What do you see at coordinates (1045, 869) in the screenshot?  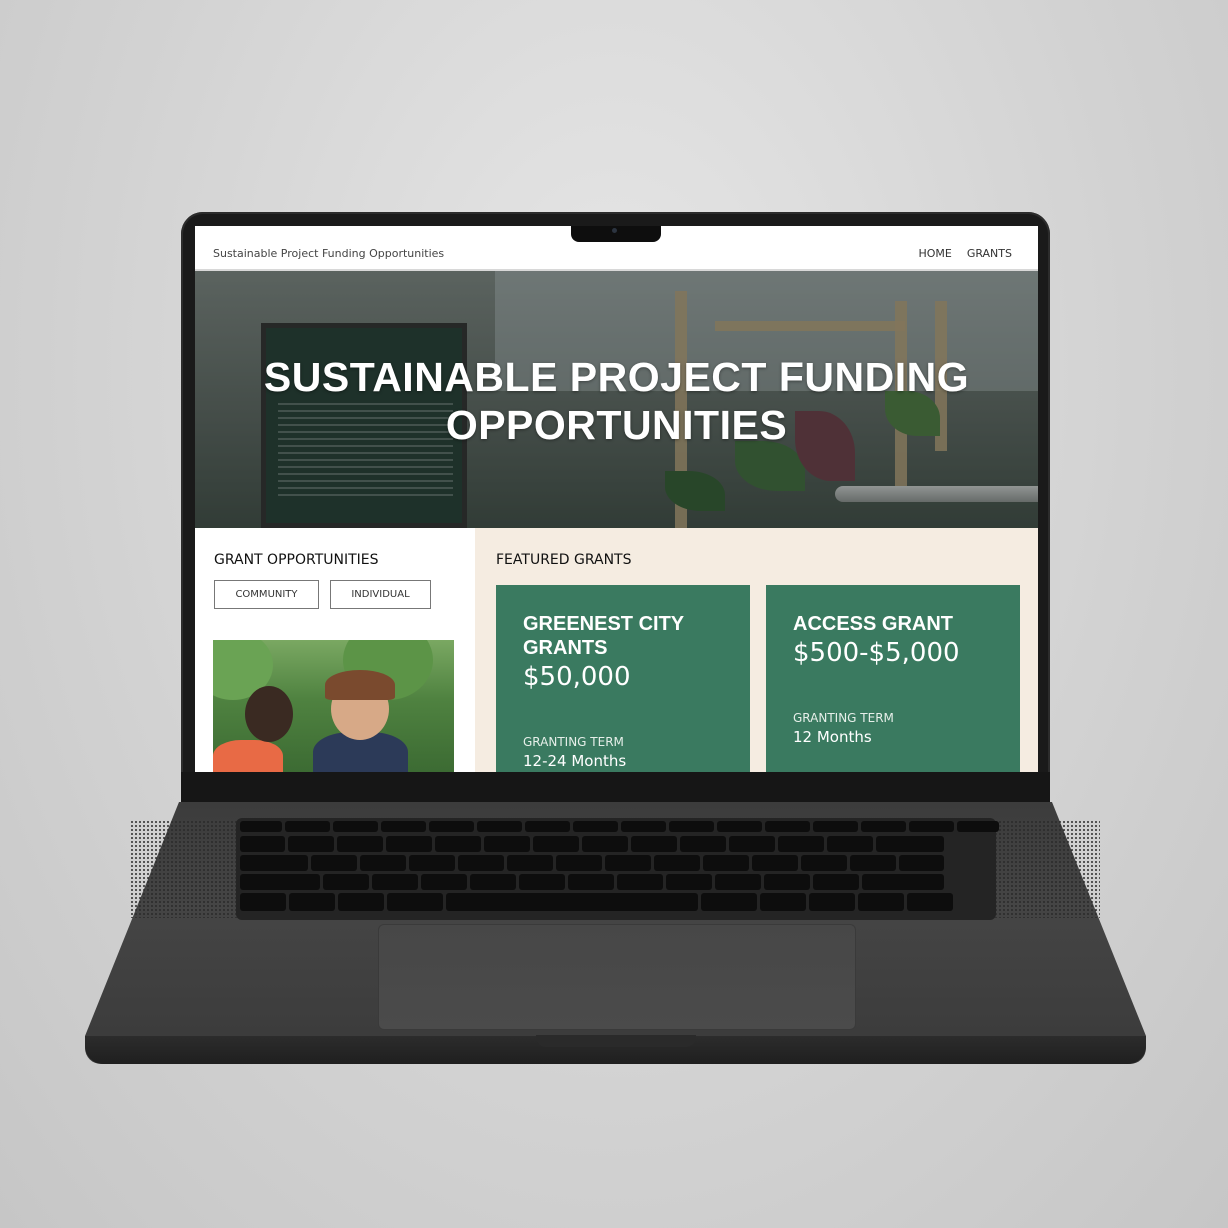 I see `right-speaker-grille` at bounding box center [1045, 869].